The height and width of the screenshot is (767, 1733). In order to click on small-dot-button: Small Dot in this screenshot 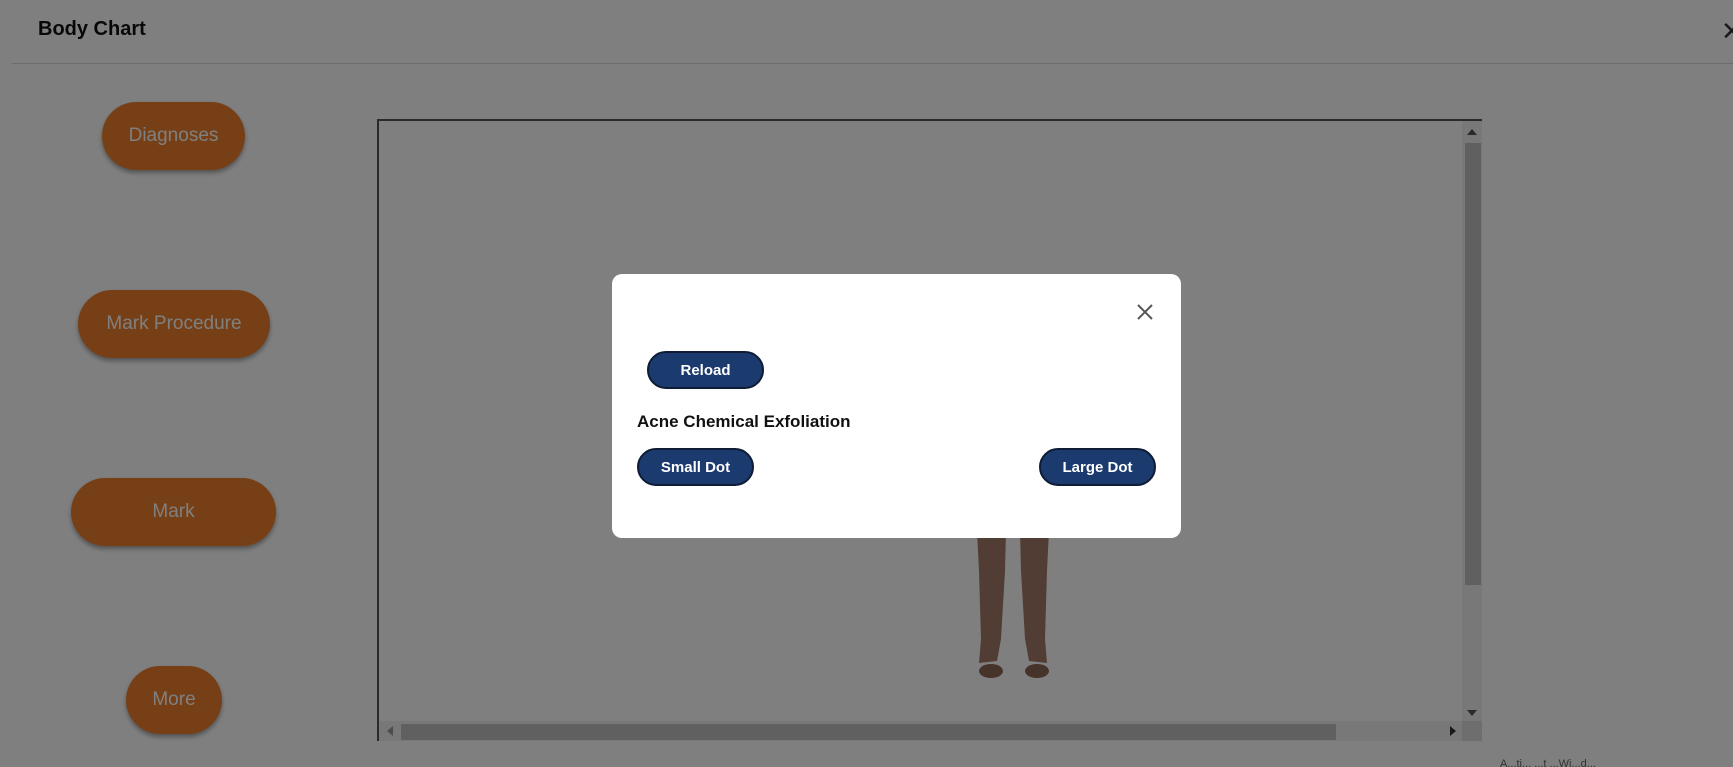, I will do `click(695, 467)`.